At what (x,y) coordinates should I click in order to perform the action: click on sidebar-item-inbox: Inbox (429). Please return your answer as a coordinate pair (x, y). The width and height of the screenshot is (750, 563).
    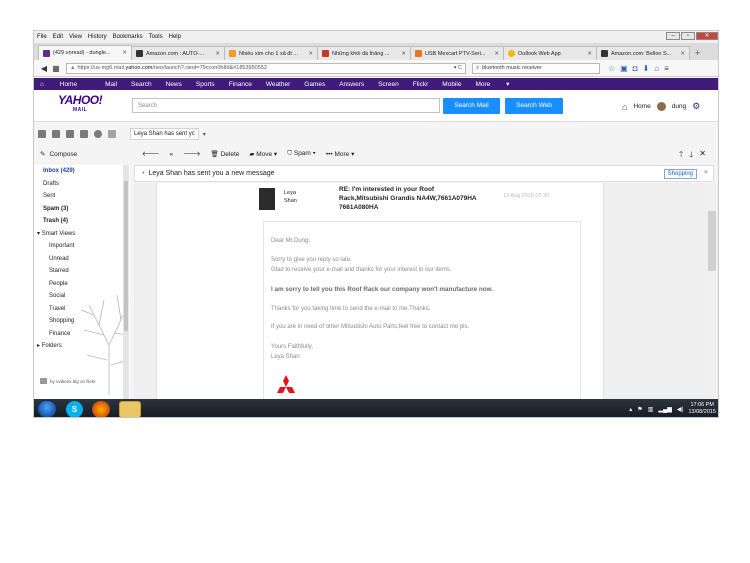
    Looking at the image, I should click on (82, 171).